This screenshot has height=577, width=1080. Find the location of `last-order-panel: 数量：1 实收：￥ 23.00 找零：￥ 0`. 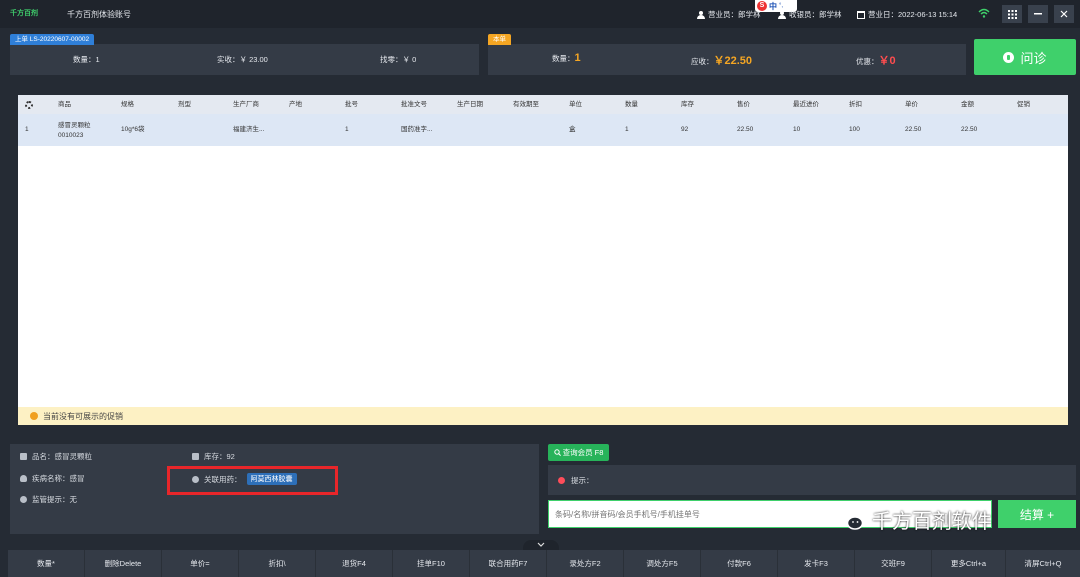

last-order-panel: 数量：1 实收：￥ 23.00 找零：￥ 0 is located at coordinates (244, 59).